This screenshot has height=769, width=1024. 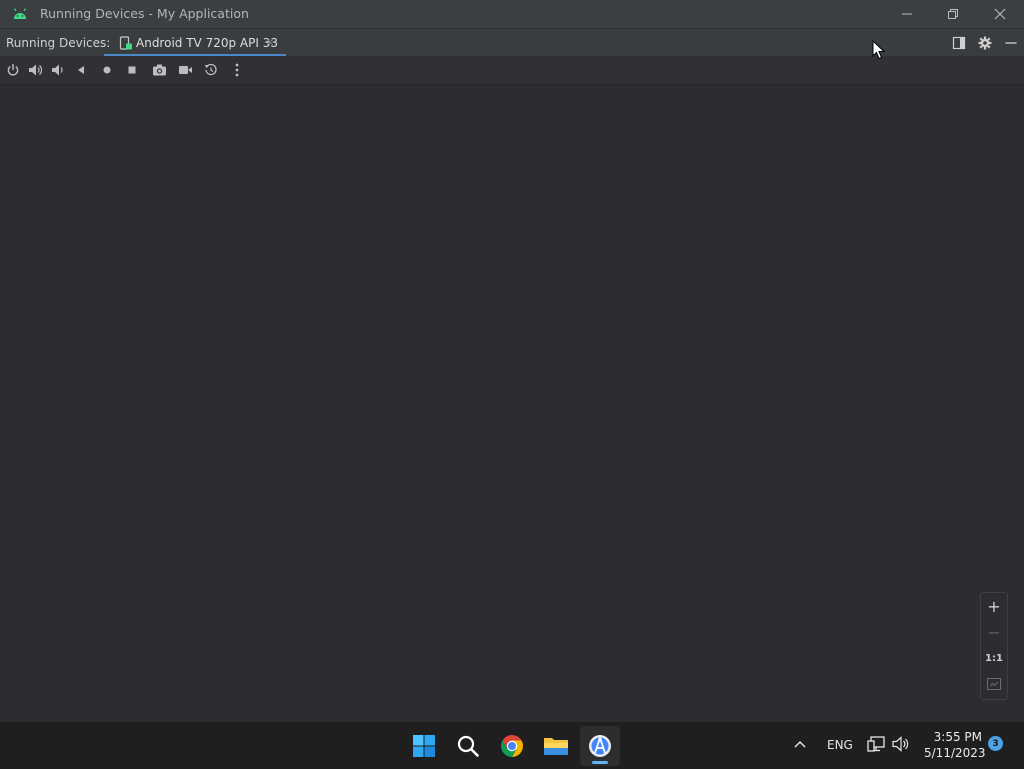 I want to click on notification-badge: 3, so click(x=995, y=743).